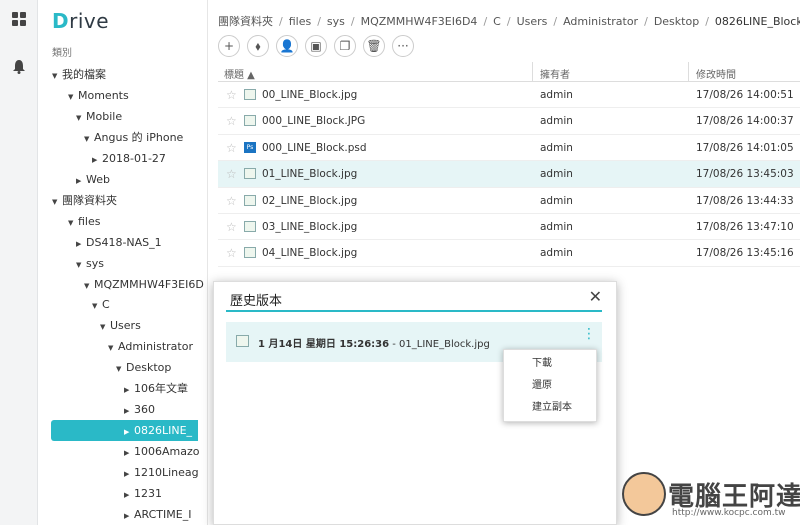 Image resolution: width=800 pixels, height=525 pixels. What do you see at coordinates (309, 174) in the screenshot?
I see `file-name: 01_LINE_Block.jpg` at bounding box center [309, 174].